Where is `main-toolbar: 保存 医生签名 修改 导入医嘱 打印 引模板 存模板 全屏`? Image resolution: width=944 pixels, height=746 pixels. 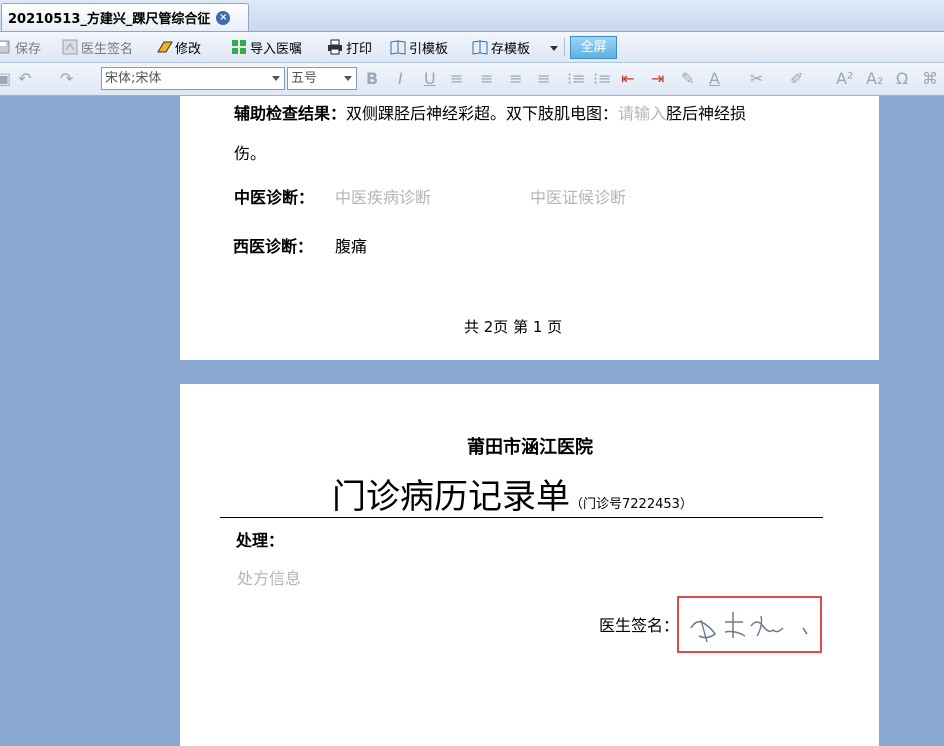 main-toolbar: 保存 医生签名 修改 导入医嘱 打印 引模板 存模板 全屏 is located at coordinates (472, 47).